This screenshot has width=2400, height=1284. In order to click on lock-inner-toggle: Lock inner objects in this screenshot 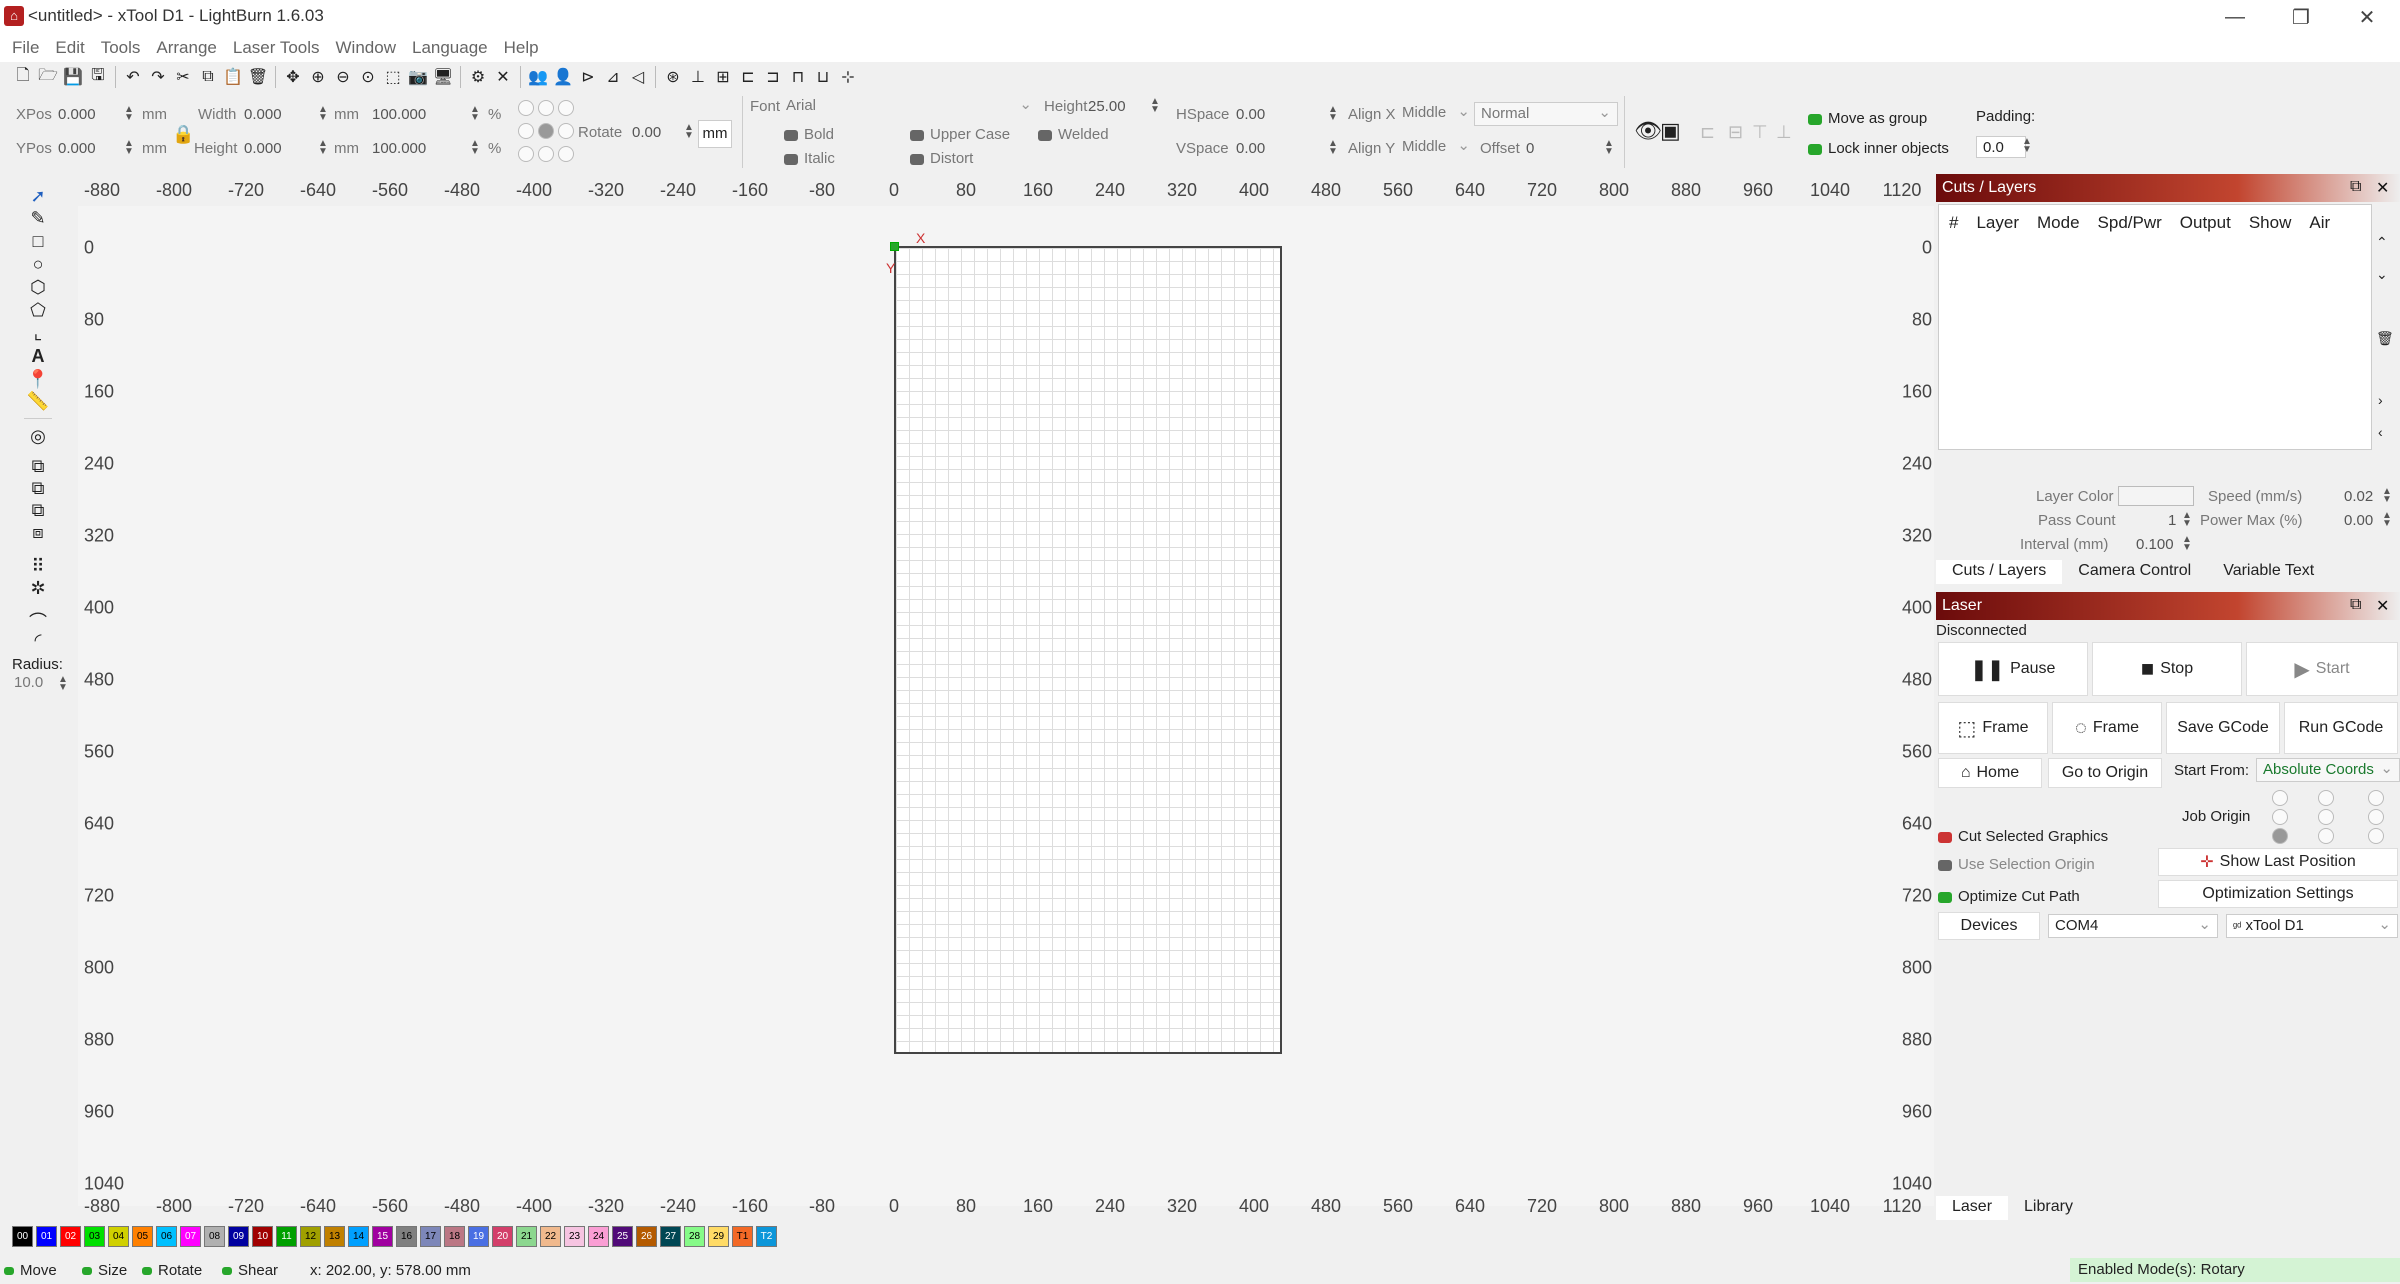, I will do `click(1878, 148)`.